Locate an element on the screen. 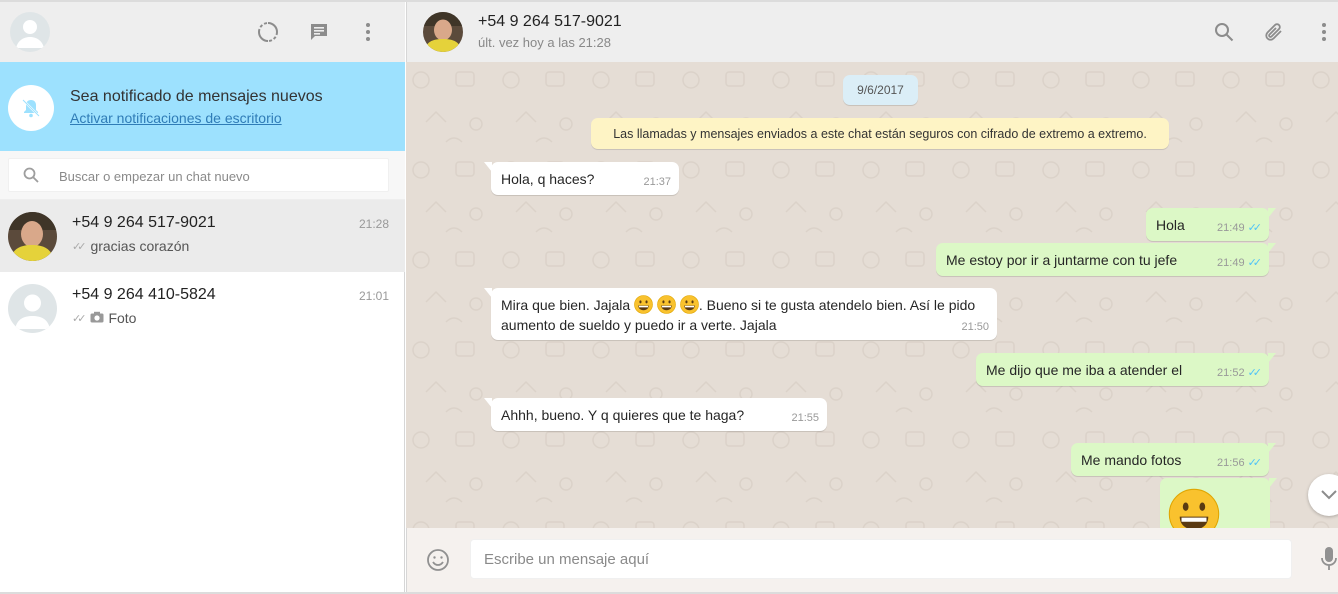 Image resolution: width=1338 pixels, height=594 pixels. message-meta: 21:56 ✓✓ is located at coordinates (1240, 463).